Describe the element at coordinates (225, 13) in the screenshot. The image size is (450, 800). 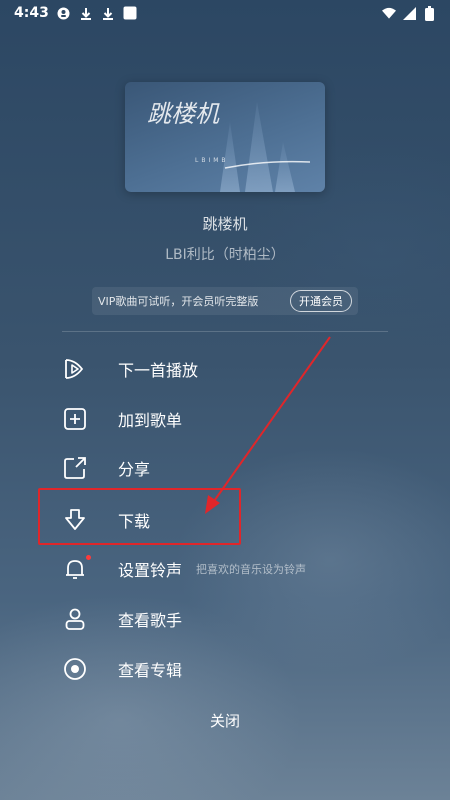
I see `status-bar: 4:43` at that location.